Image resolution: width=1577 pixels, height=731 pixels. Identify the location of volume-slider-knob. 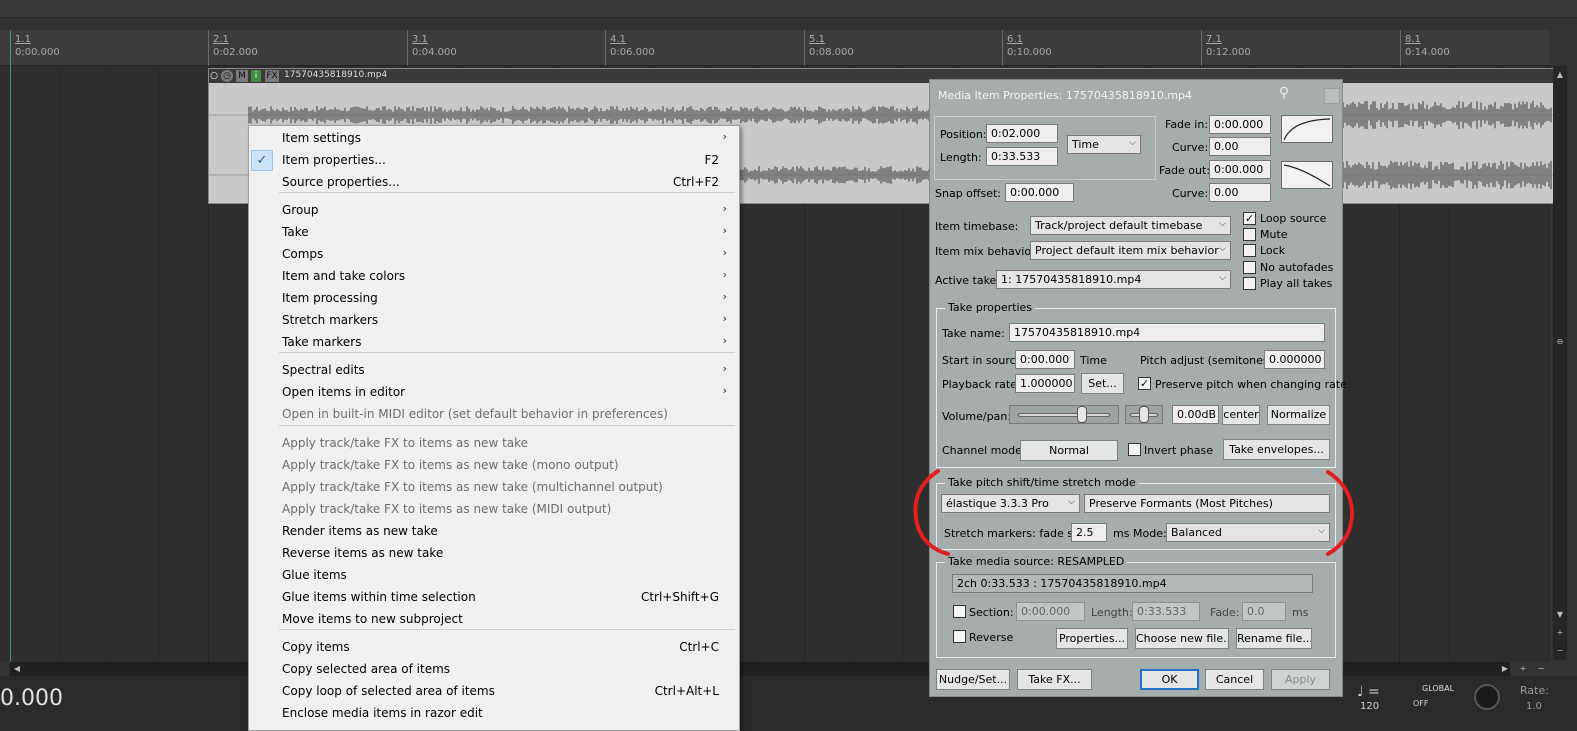
(1082, 414).